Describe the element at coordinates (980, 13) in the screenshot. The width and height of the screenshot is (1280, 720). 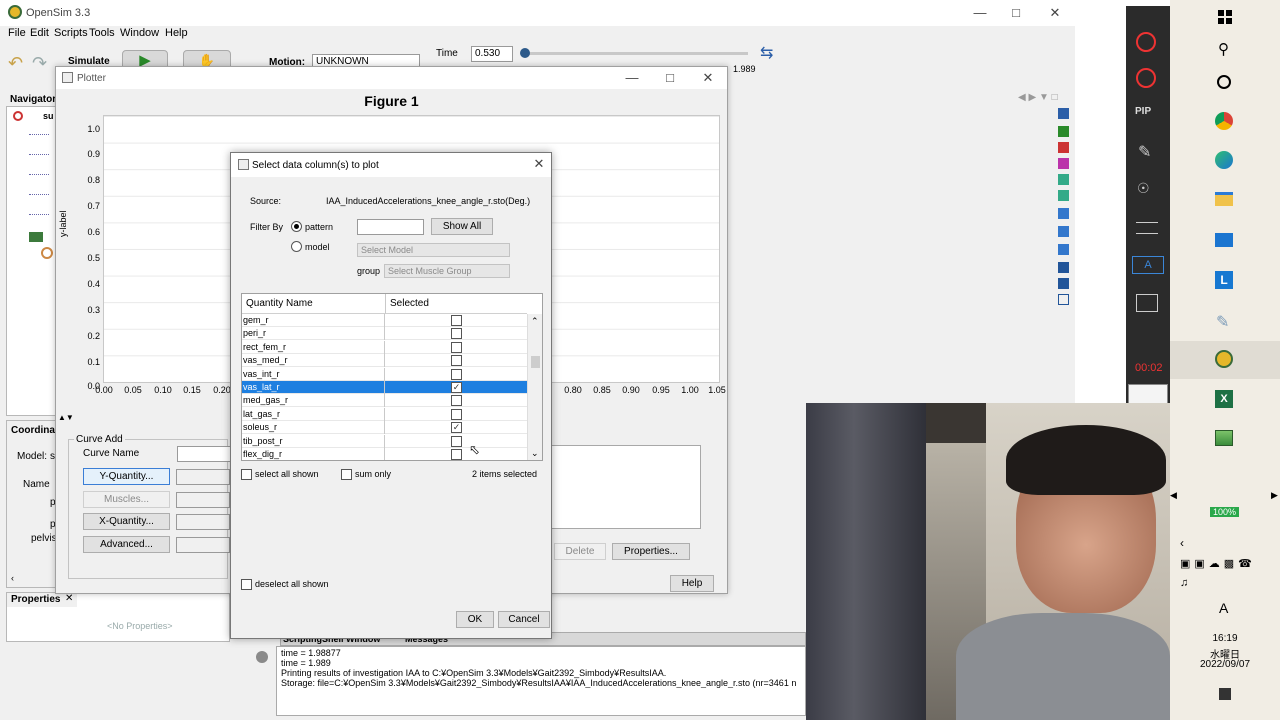
I see `minimize-button: —` at that location.